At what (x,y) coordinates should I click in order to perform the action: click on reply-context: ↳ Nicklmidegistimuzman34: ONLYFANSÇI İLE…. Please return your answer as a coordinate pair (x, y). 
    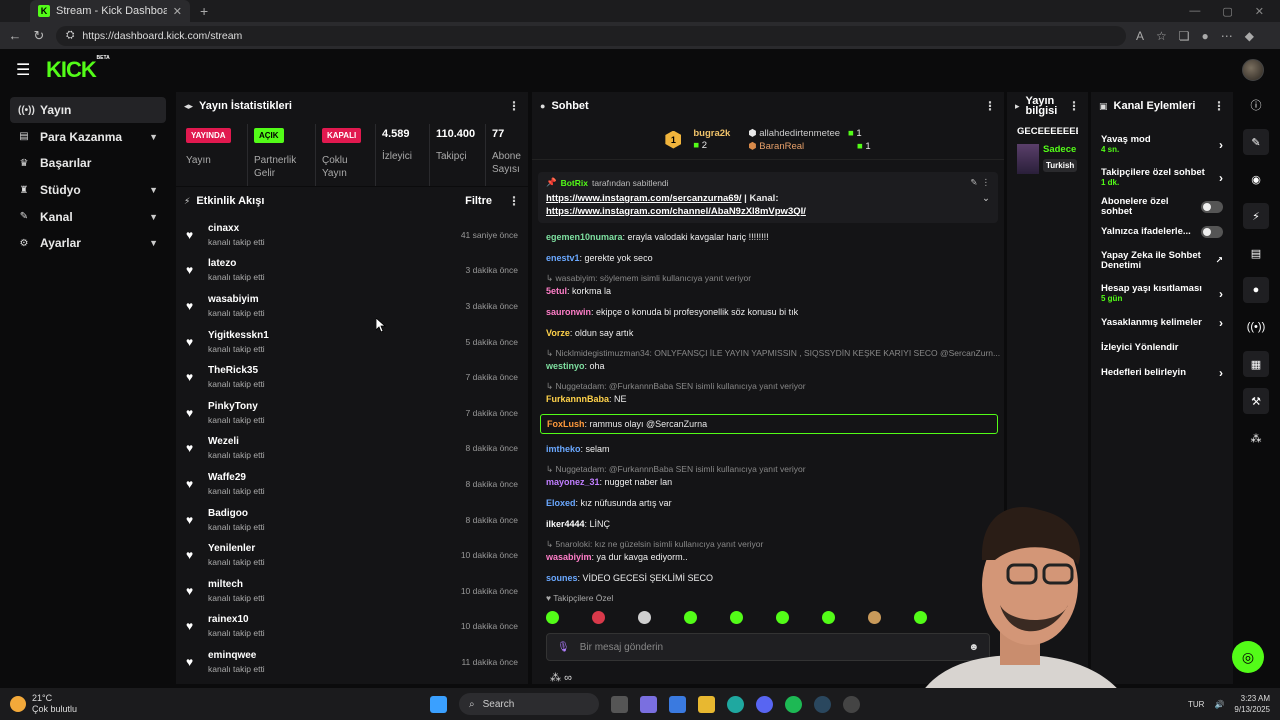
    Looking at the image, I should click on (768, 353).